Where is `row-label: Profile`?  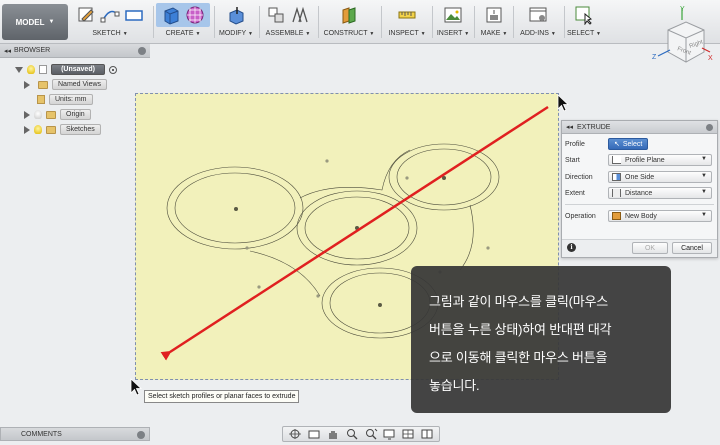 row-label: Profile is located at coordinates (575, 144).